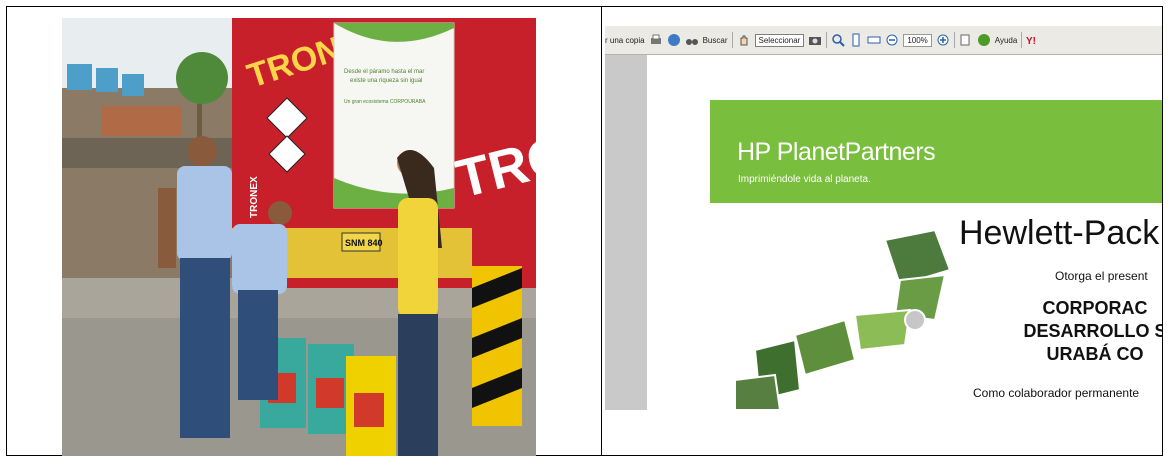 The image size is (1169, 457). What do you see at coordinates (1059, 233) in the screenshot?
I see `certificate-heading: Hewlett-Pack` at bounding box center [1059, 233].